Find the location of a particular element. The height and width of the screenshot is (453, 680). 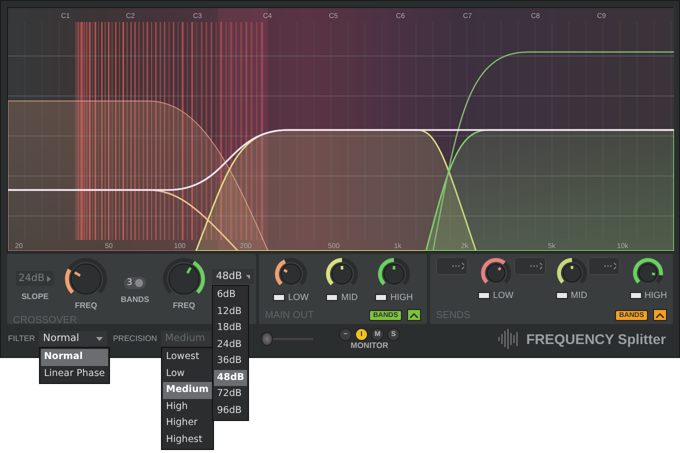

menu-item: Linear Phase is located at coordinates (74, 374).